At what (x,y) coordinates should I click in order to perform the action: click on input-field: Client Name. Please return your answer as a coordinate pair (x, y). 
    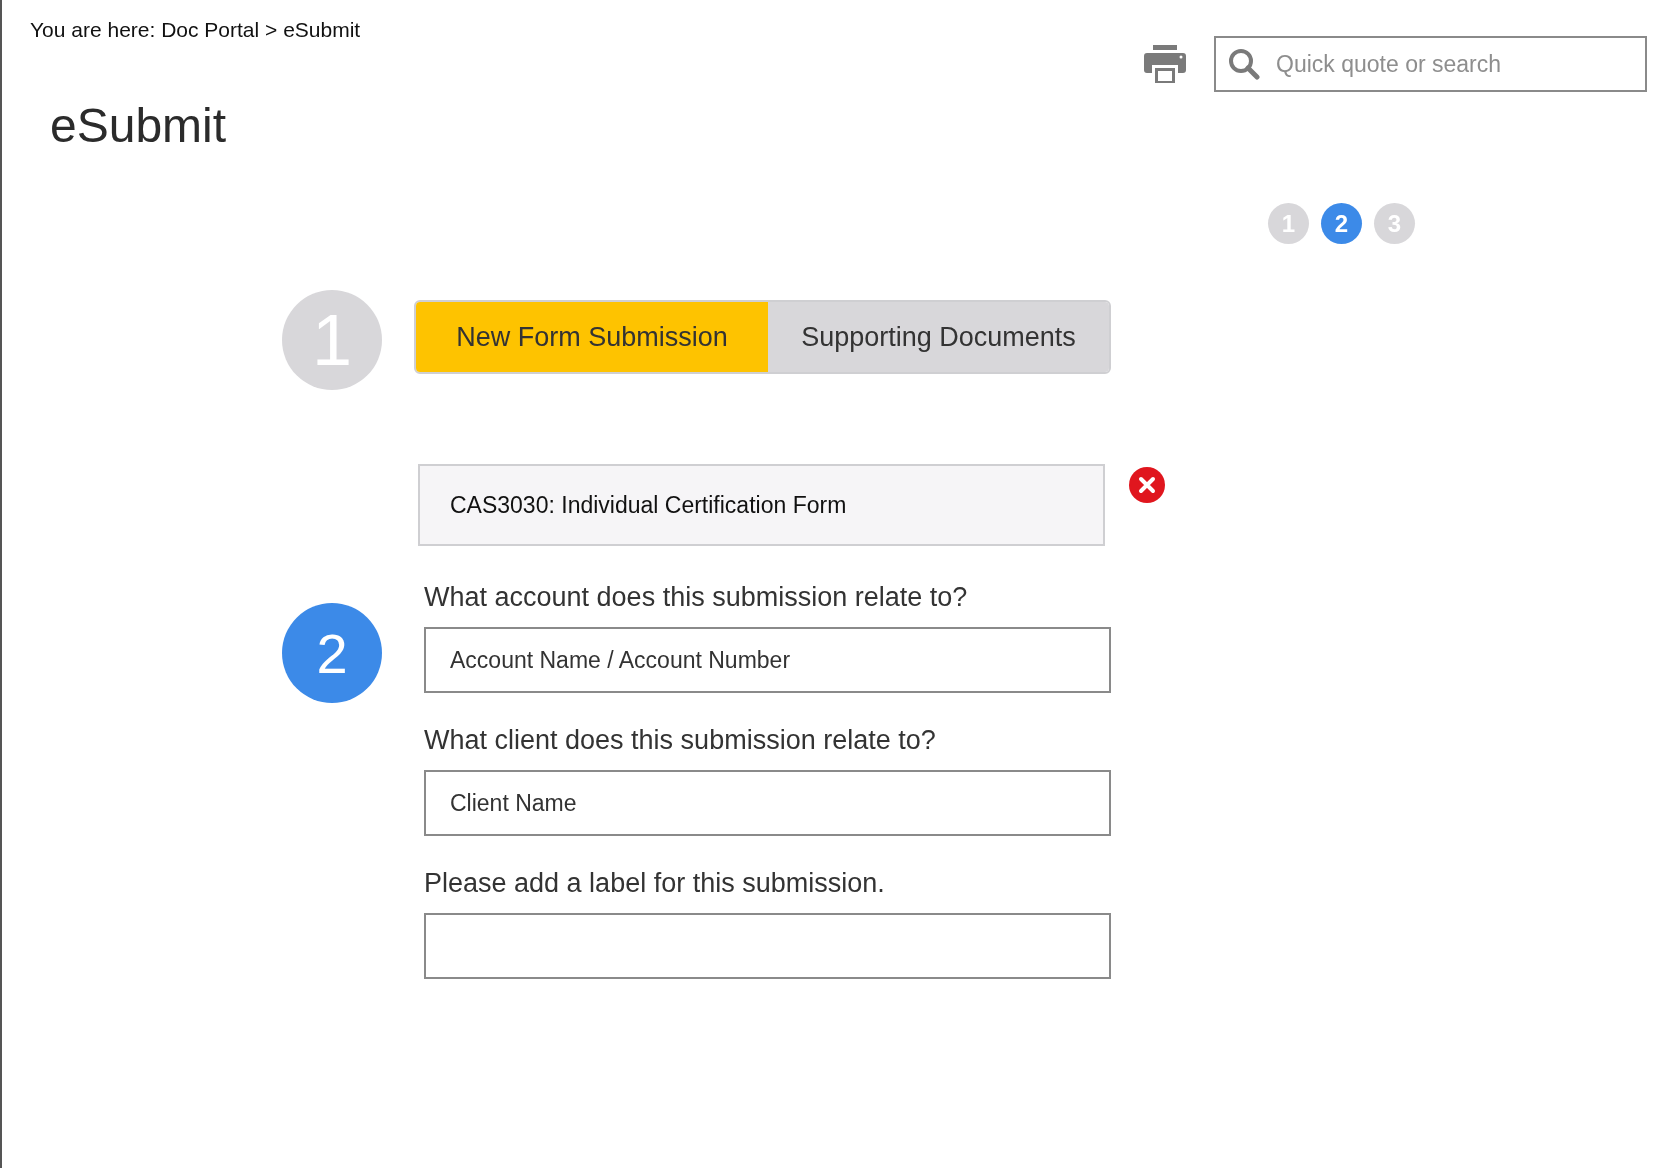
    Looking at the image, I should click on (767, 803).